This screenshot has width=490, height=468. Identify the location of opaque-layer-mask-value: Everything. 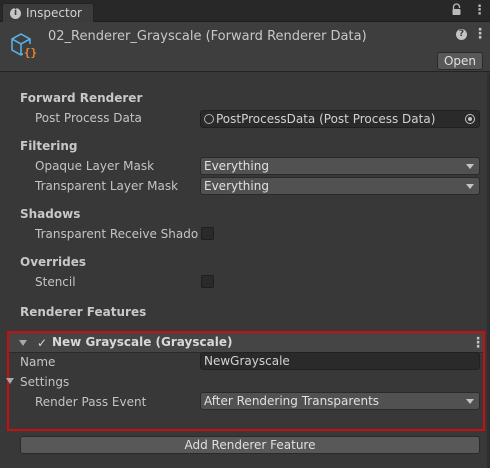
(236, 166).